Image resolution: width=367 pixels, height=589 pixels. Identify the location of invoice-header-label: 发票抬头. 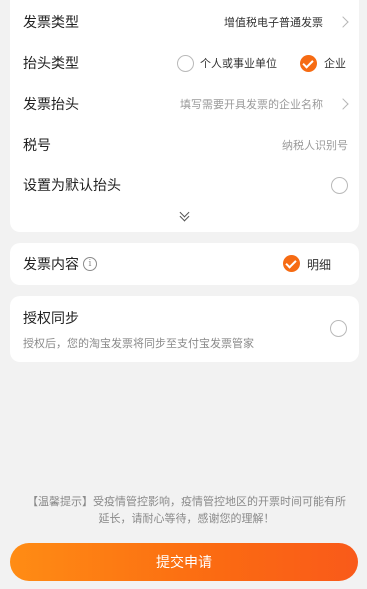
(51, 105).